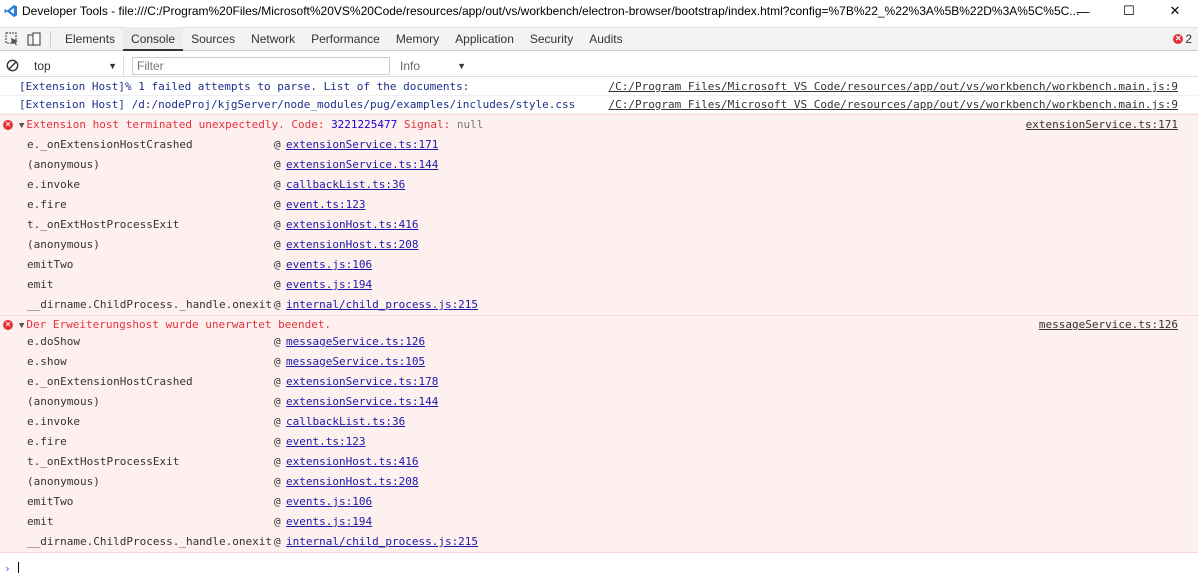  Describe the element at coordinates (362, 382) in the screenshot. I see `frame-link: extensionService.ts:178` at that location.